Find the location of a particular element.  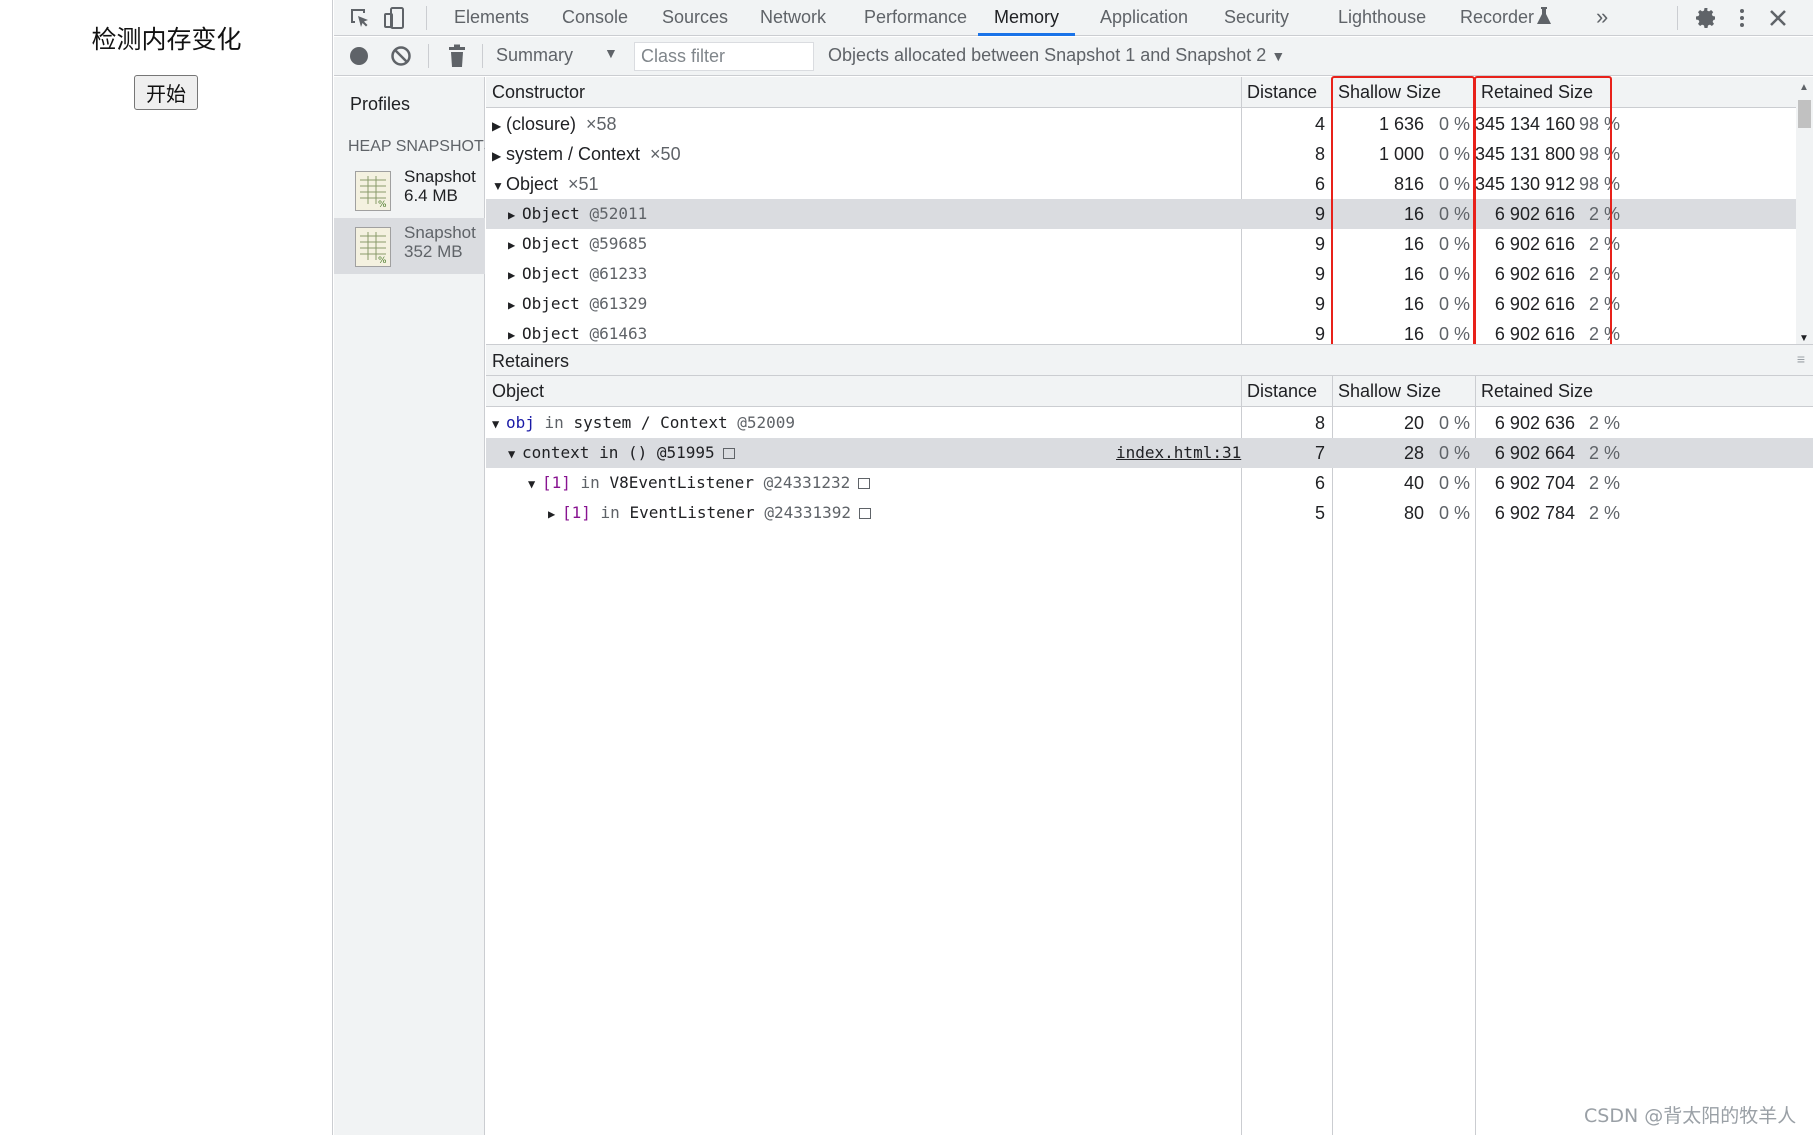

distance-cell: 8 is located at coordinates (1319, 154).